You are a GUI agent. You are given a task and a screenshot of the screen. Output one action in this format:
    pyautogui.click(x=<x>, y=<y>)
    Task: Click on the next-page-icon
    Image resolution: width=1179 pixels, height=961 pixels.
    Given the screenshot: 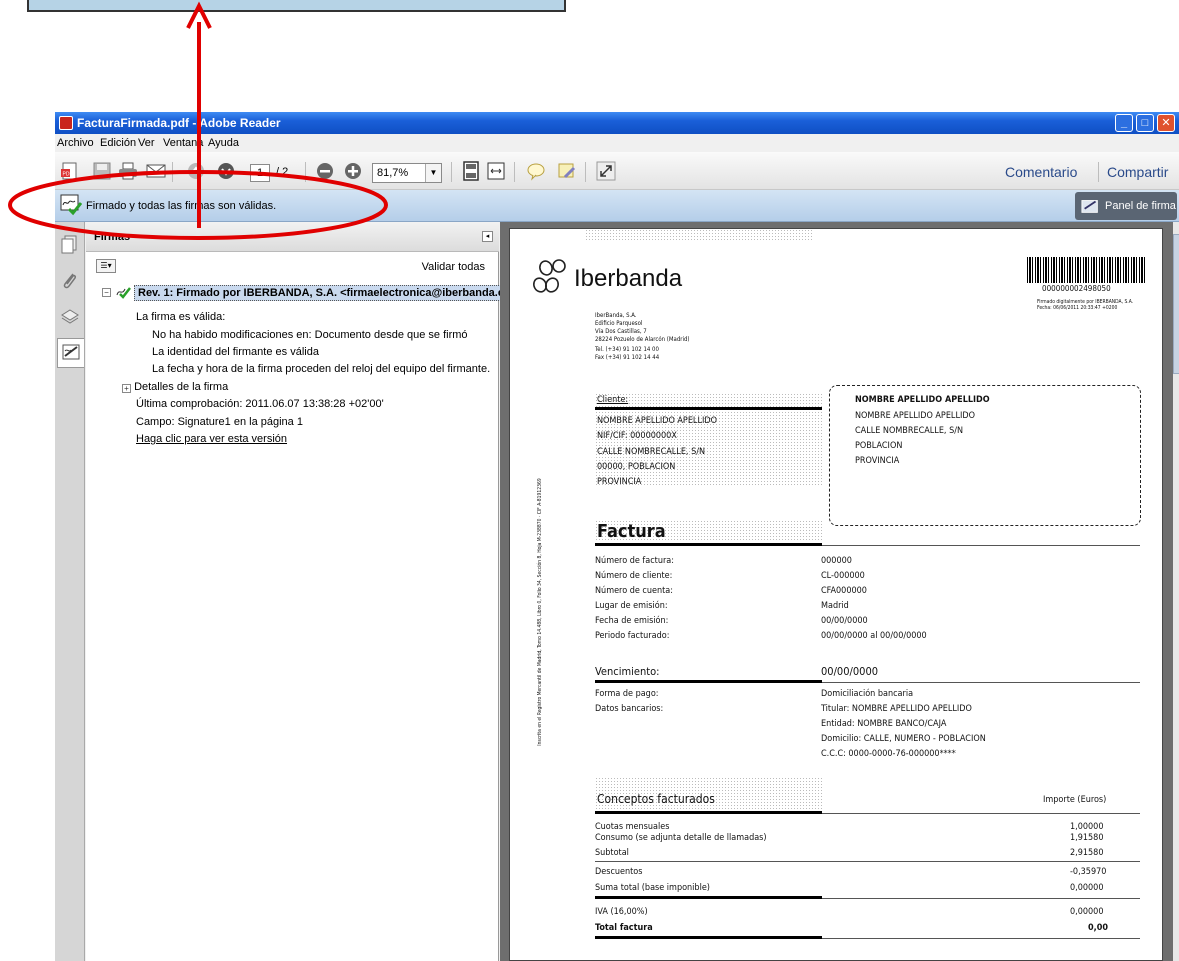 What is the action you would take?
    pyautogui.click(x=226, y=171)
    